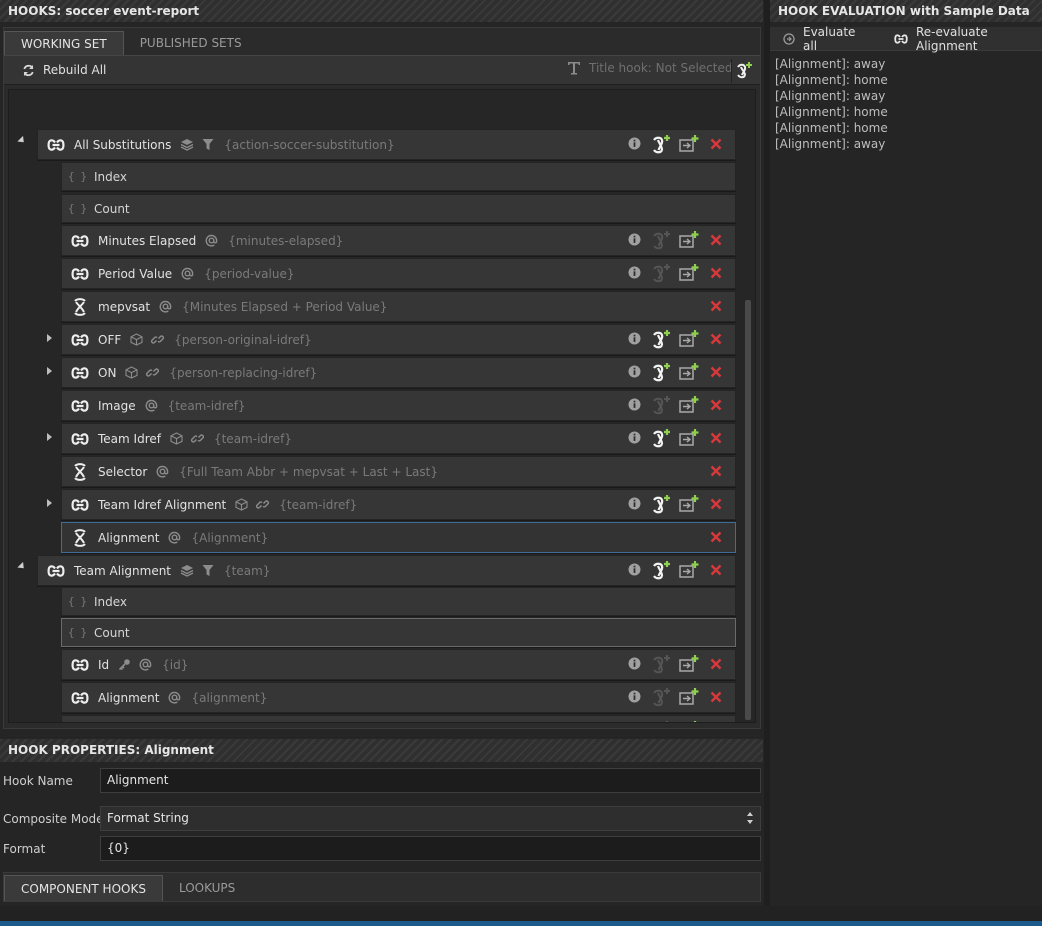 The height and width of the screenshot is (926, 1042). I want to click on hook-expression: {Alignment}, so click(230, 537).